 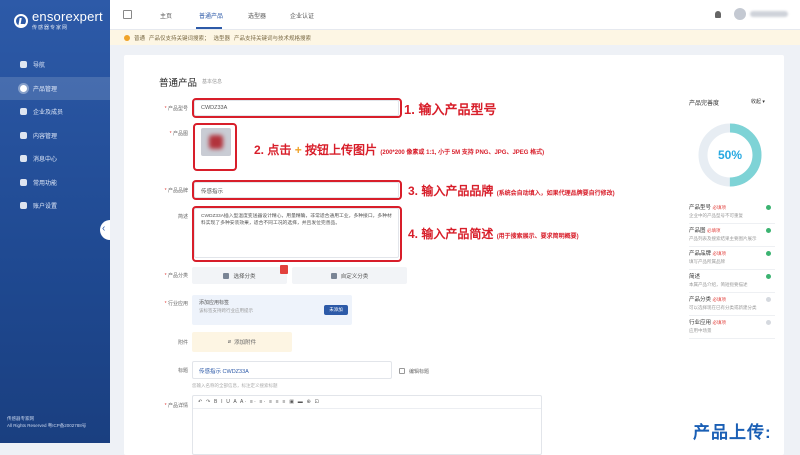 What do you see at coordinates (67, 16) in the screenshot?
I see `logo-name: ensorexpert` at bounding box center [67, 16].